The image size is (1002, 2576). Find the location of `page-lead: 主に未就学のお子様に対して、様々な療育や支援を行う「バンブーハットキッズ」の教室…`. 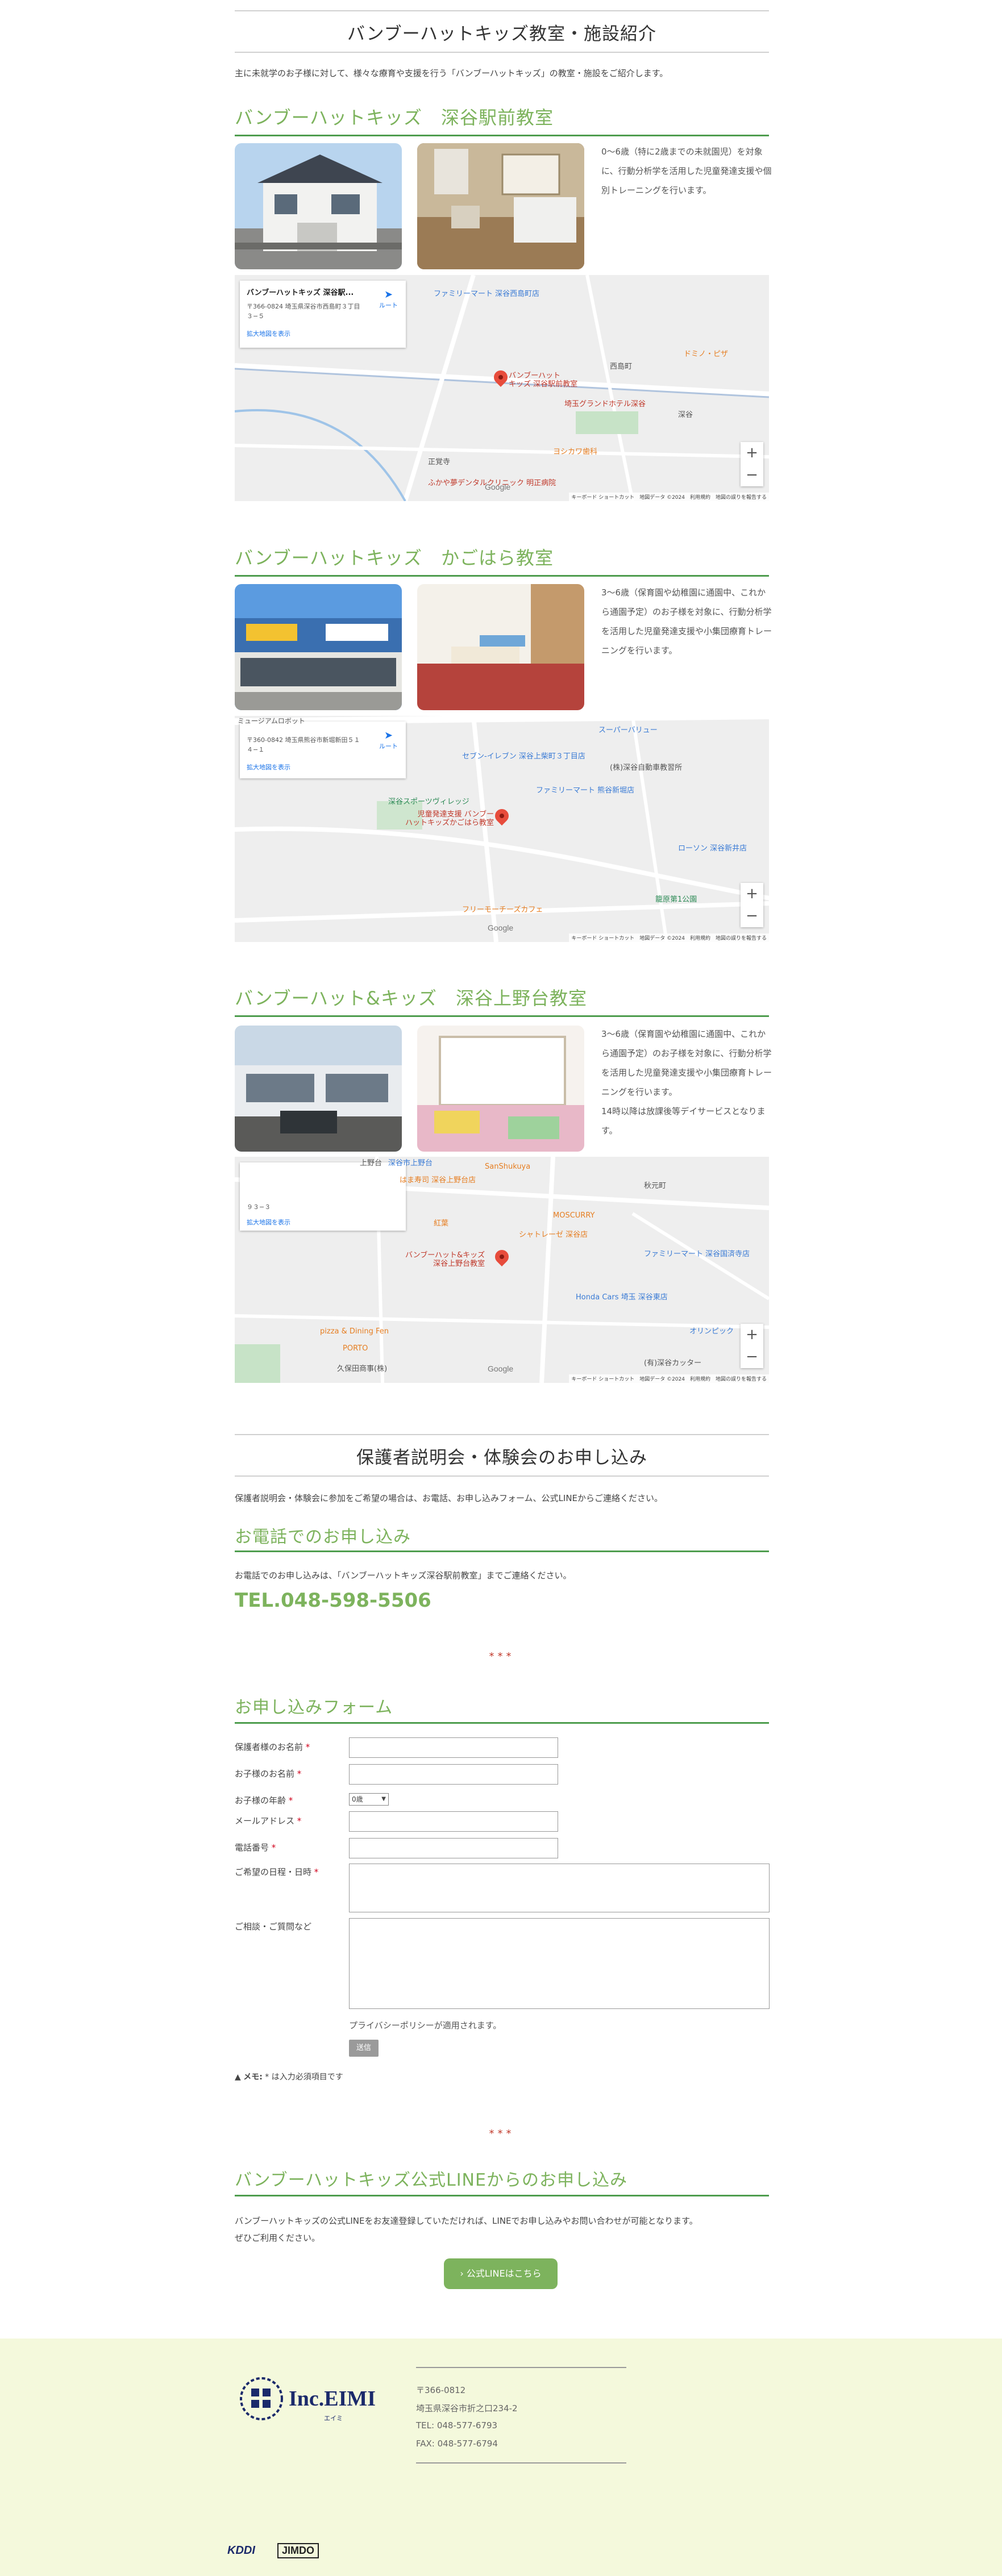

page-lead: 主に未就学のお子様に対して、様々な療育や支援を行う「バンブーハットキッズ」の教室… is located at coordinates (452, 73).